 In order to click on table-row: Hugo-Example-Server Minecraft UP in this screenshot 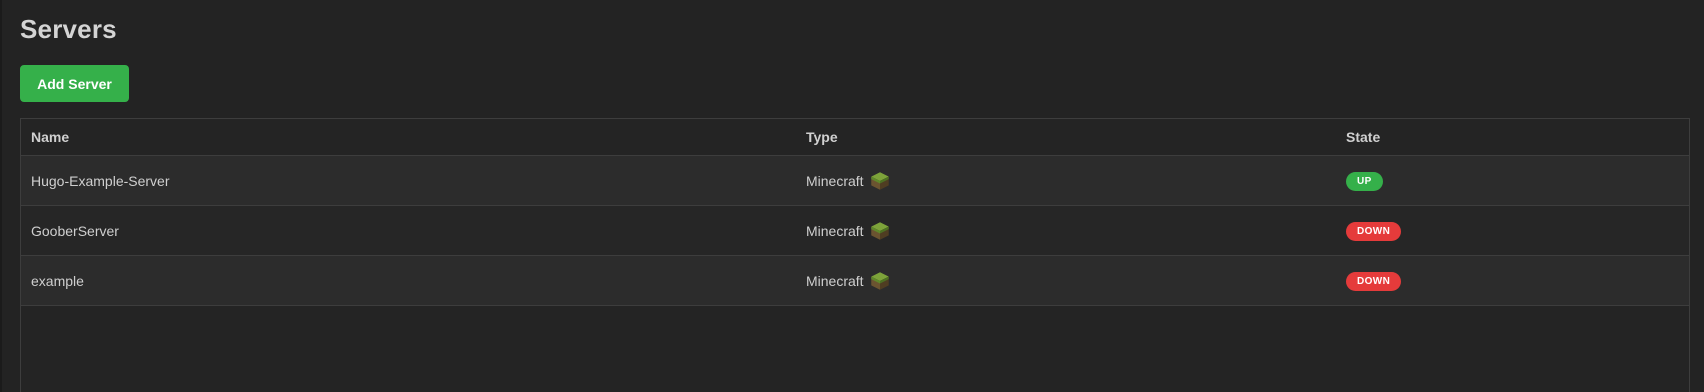, I will do `click(855, 180)`.